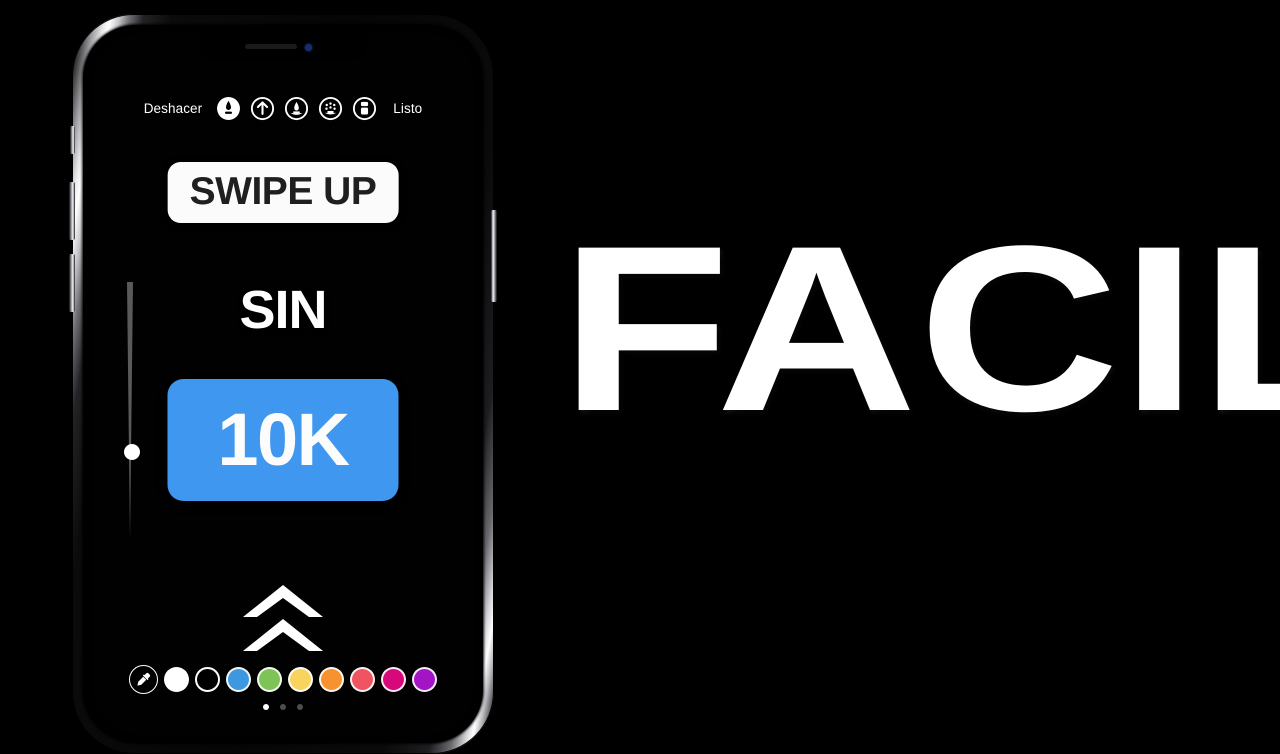 The width and height of the screenshot is (1280, 754). Describe the element at coordinates (283, 618) in the screenshot. I see `double-chevron-up-icon` at that location.